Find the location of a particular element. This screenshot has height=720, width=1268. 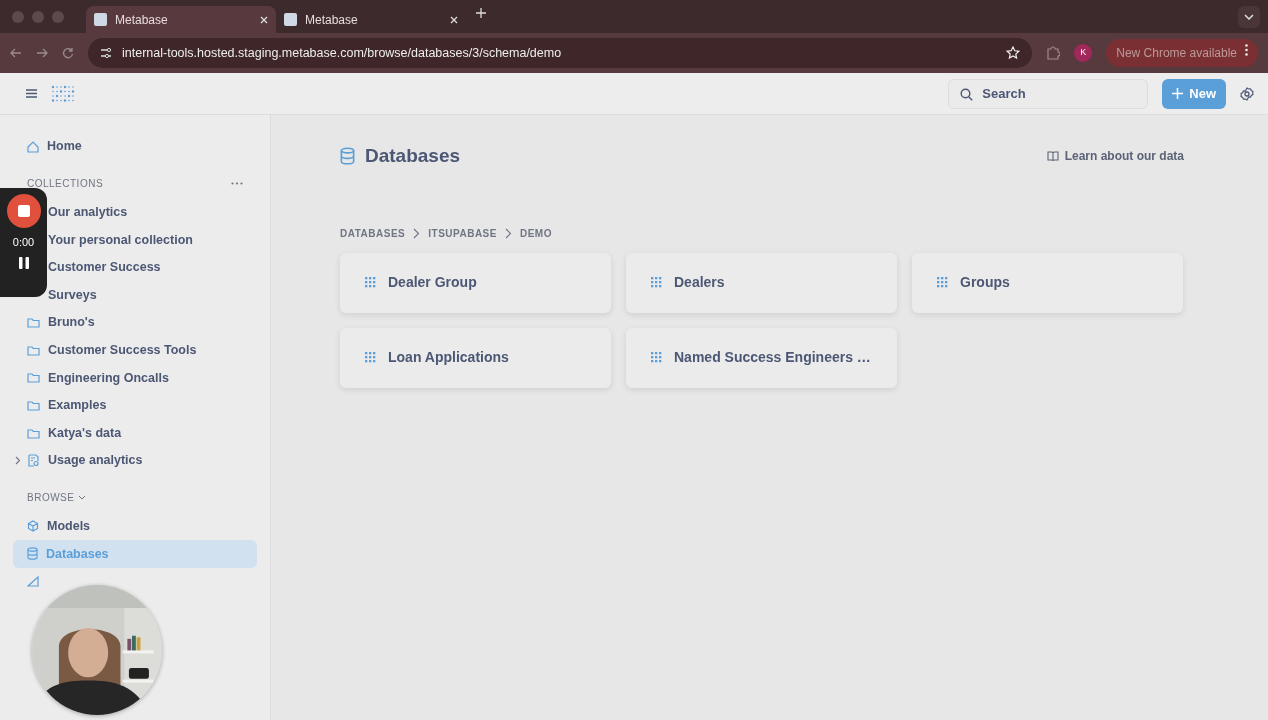

section-heading: BROWSE is located at coordinates (51, 498).